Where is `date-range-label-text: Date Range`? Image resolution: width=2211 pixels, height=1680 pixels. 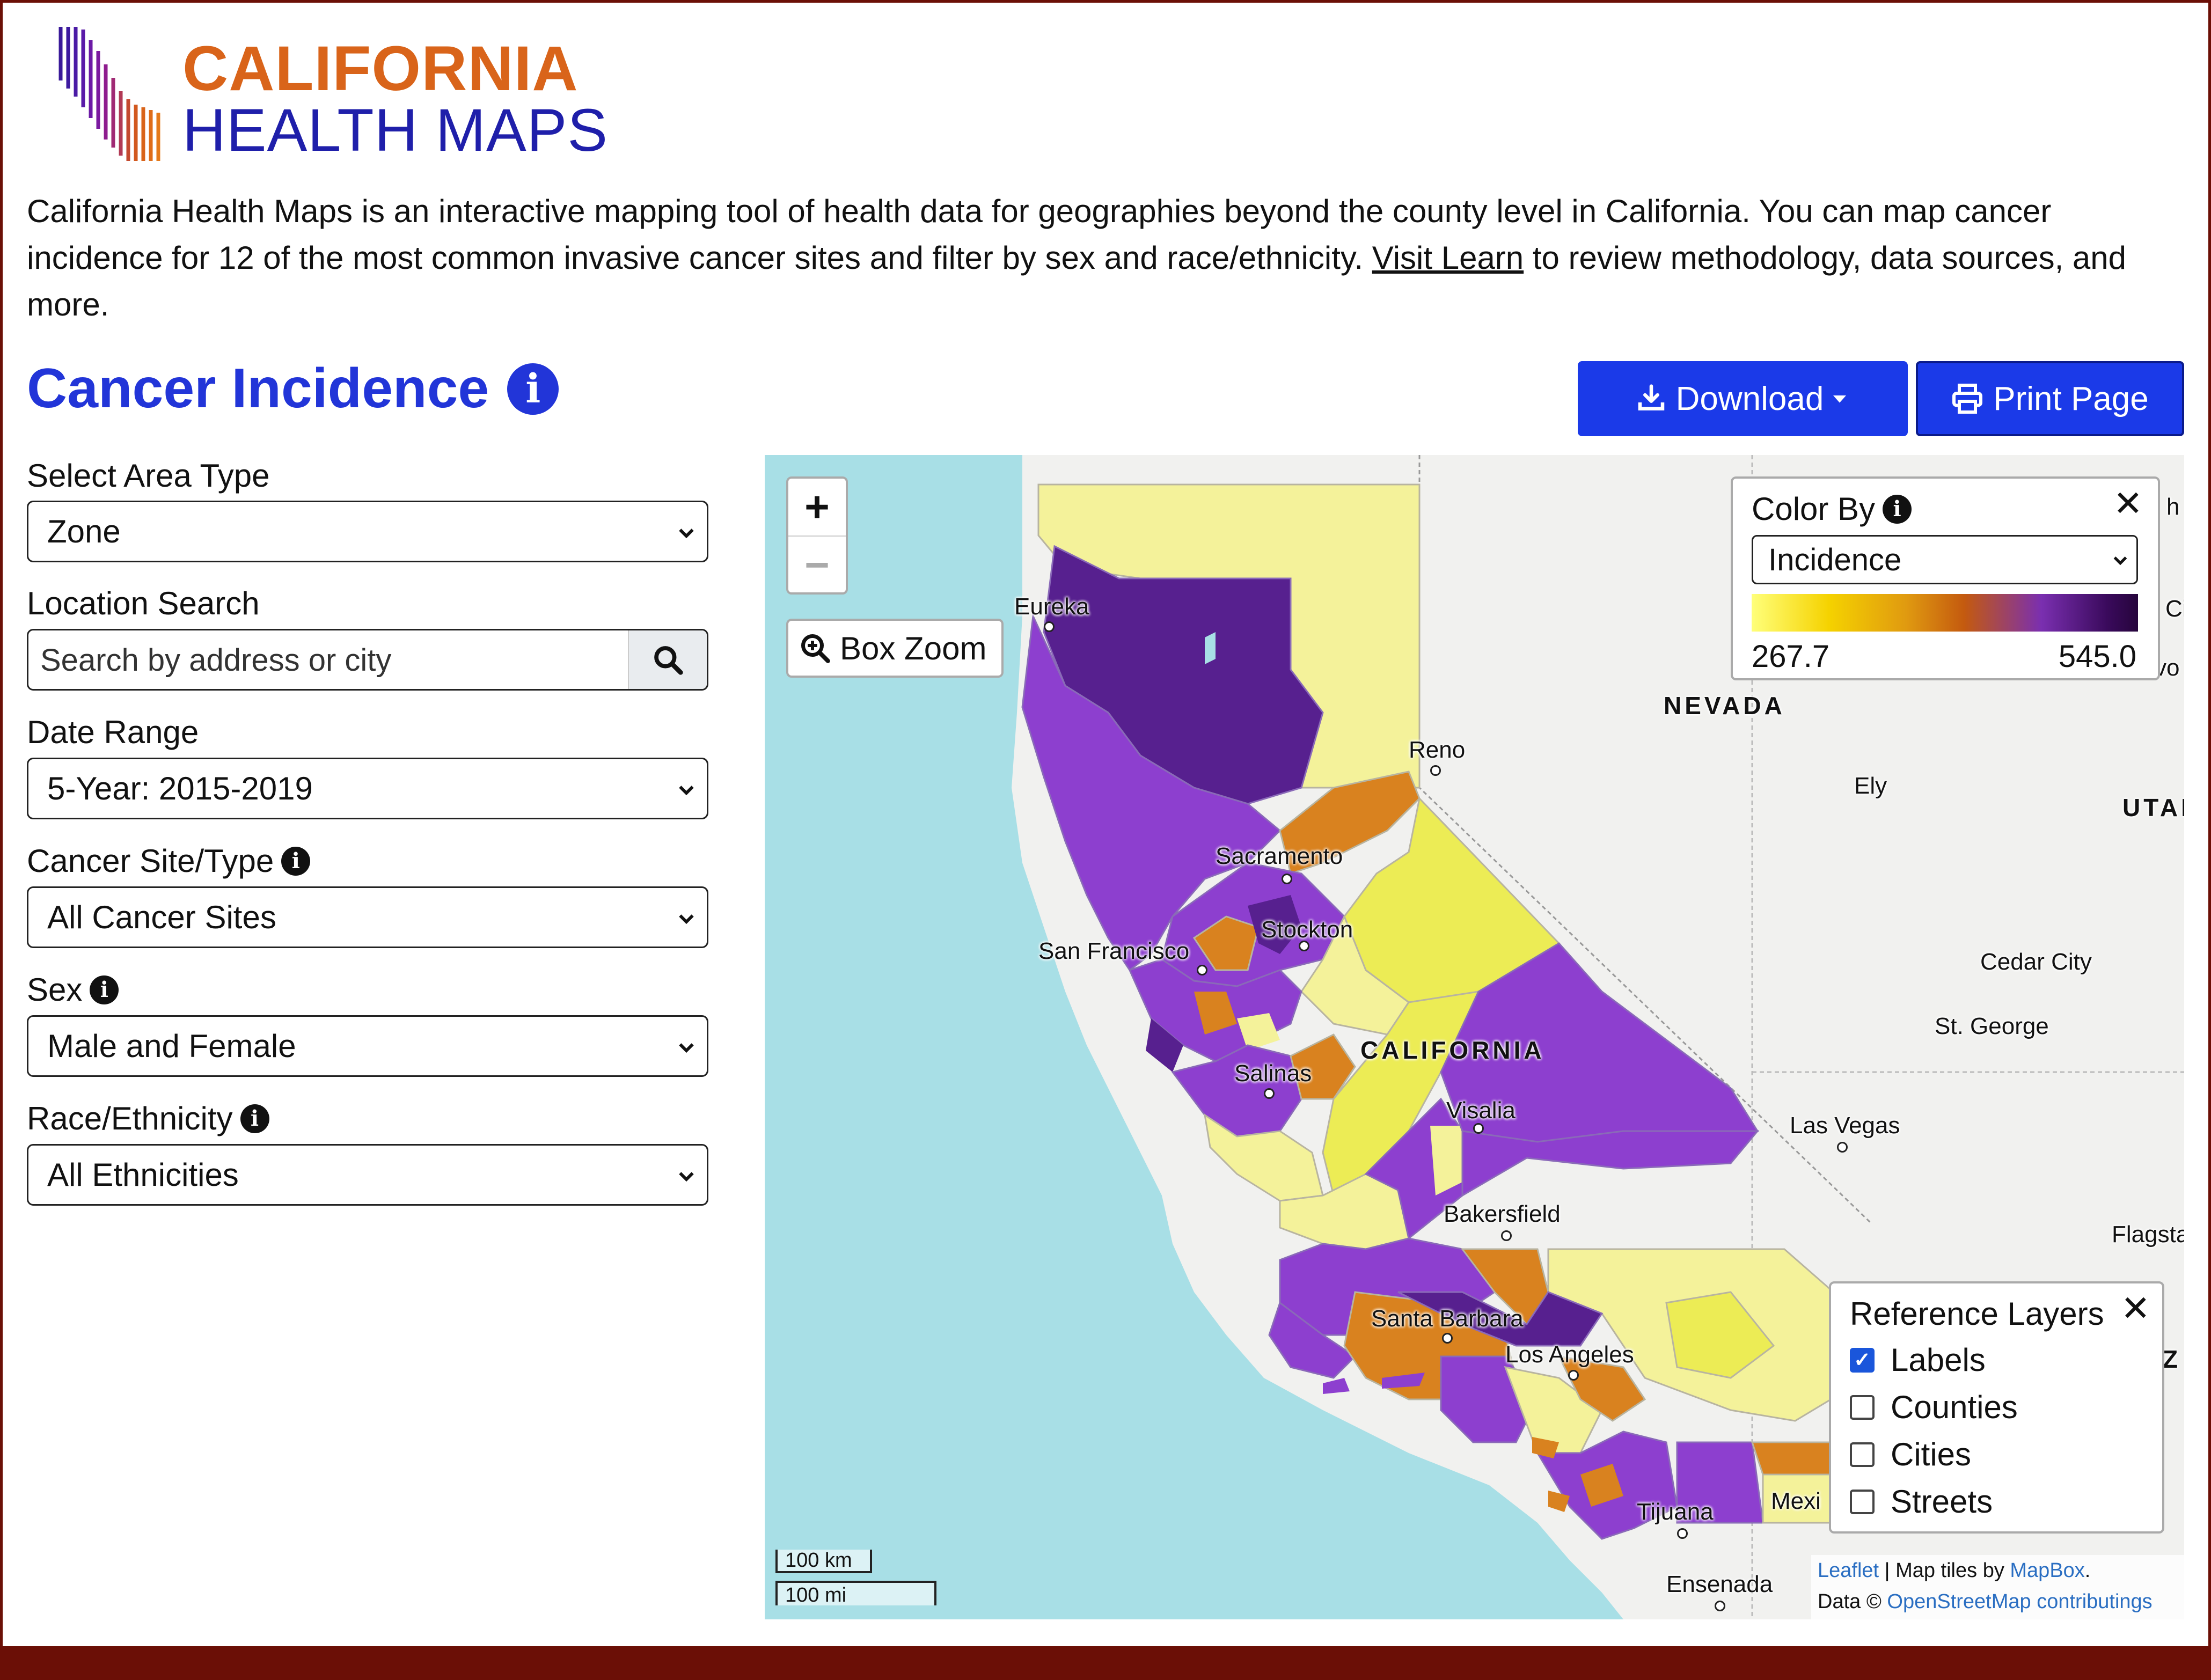
date-range-label-text: Date Range is located at coordinates (113, 732).